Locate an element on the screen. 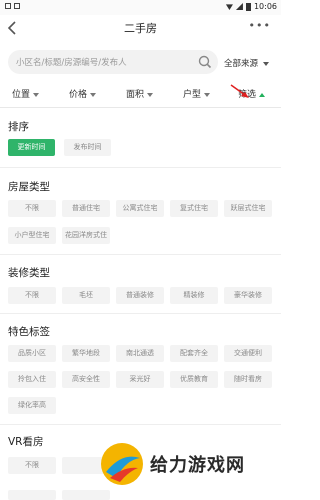 This screenshot has width=320, height=500. house-type-option: 跃层式住宅 is located at coordinates (248, 208).